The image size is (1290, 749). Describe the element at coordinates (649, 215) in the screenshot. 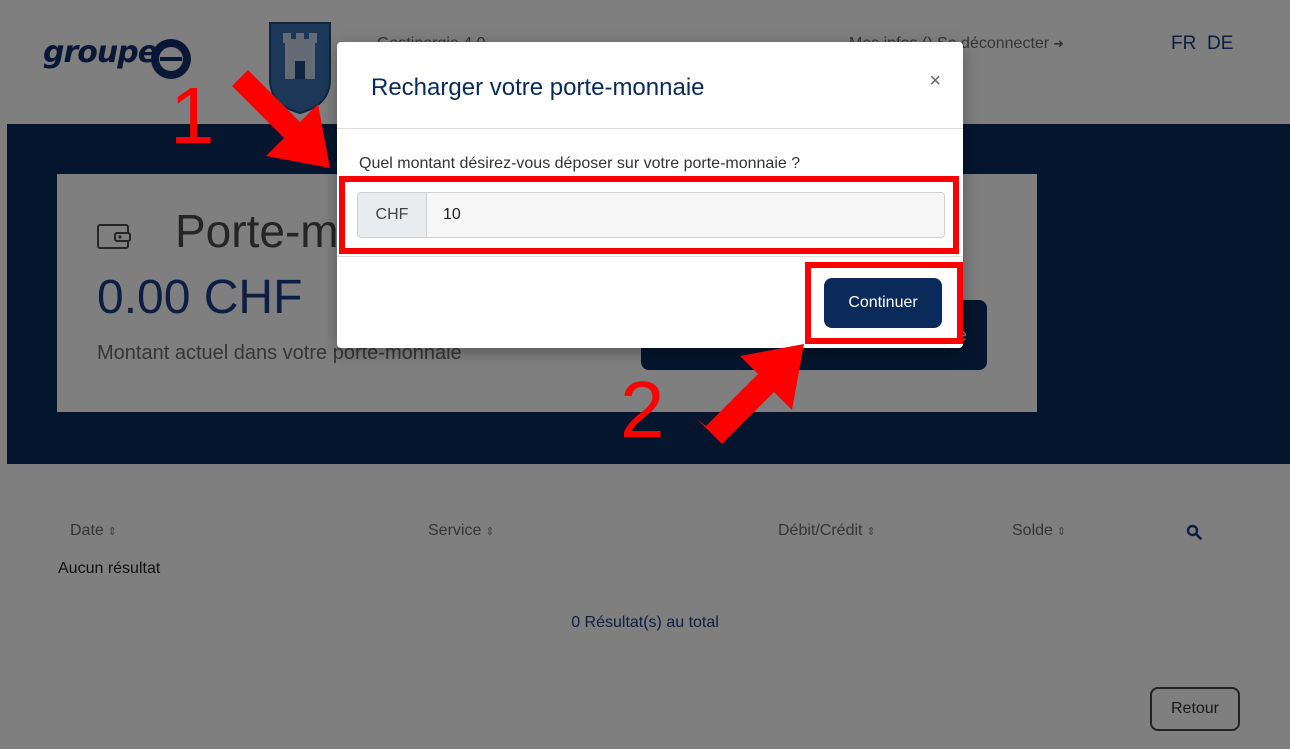

I see `highlight-amount-field` at that location.